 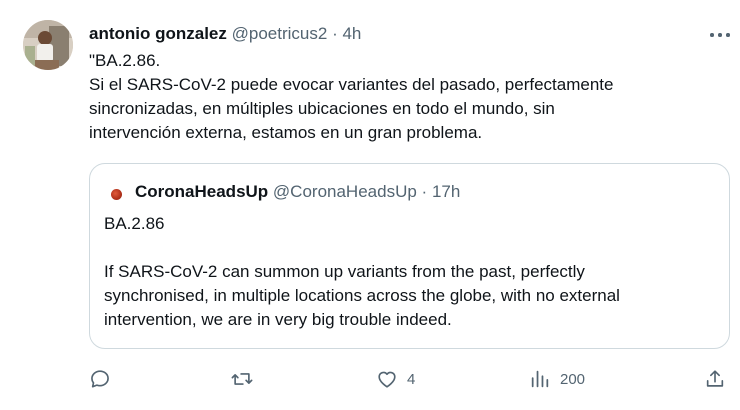 I want to click on retweet-button, so click(x=246, y=379).